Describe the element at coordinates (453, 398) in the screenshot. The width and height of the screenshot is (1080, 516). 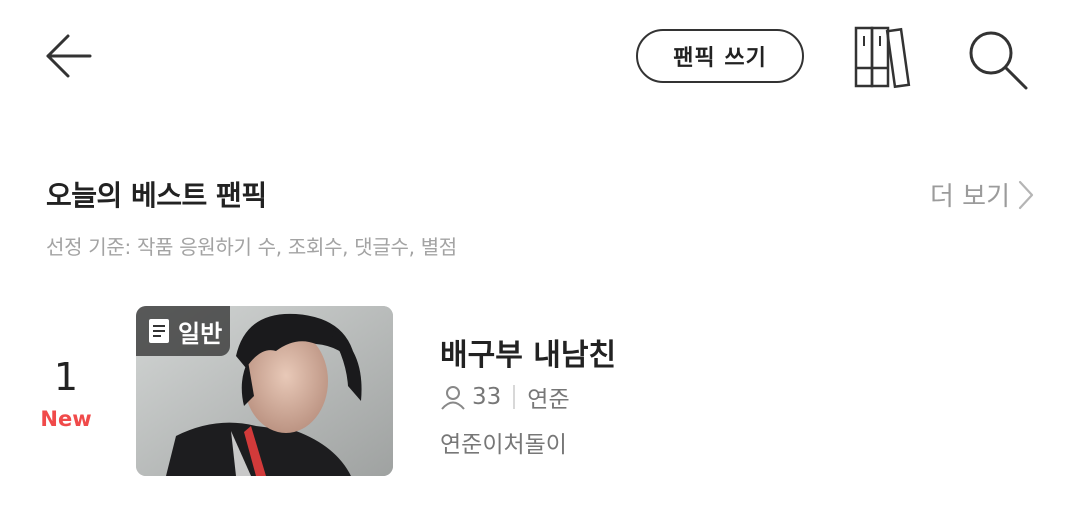
I see `person-icon` at that location.